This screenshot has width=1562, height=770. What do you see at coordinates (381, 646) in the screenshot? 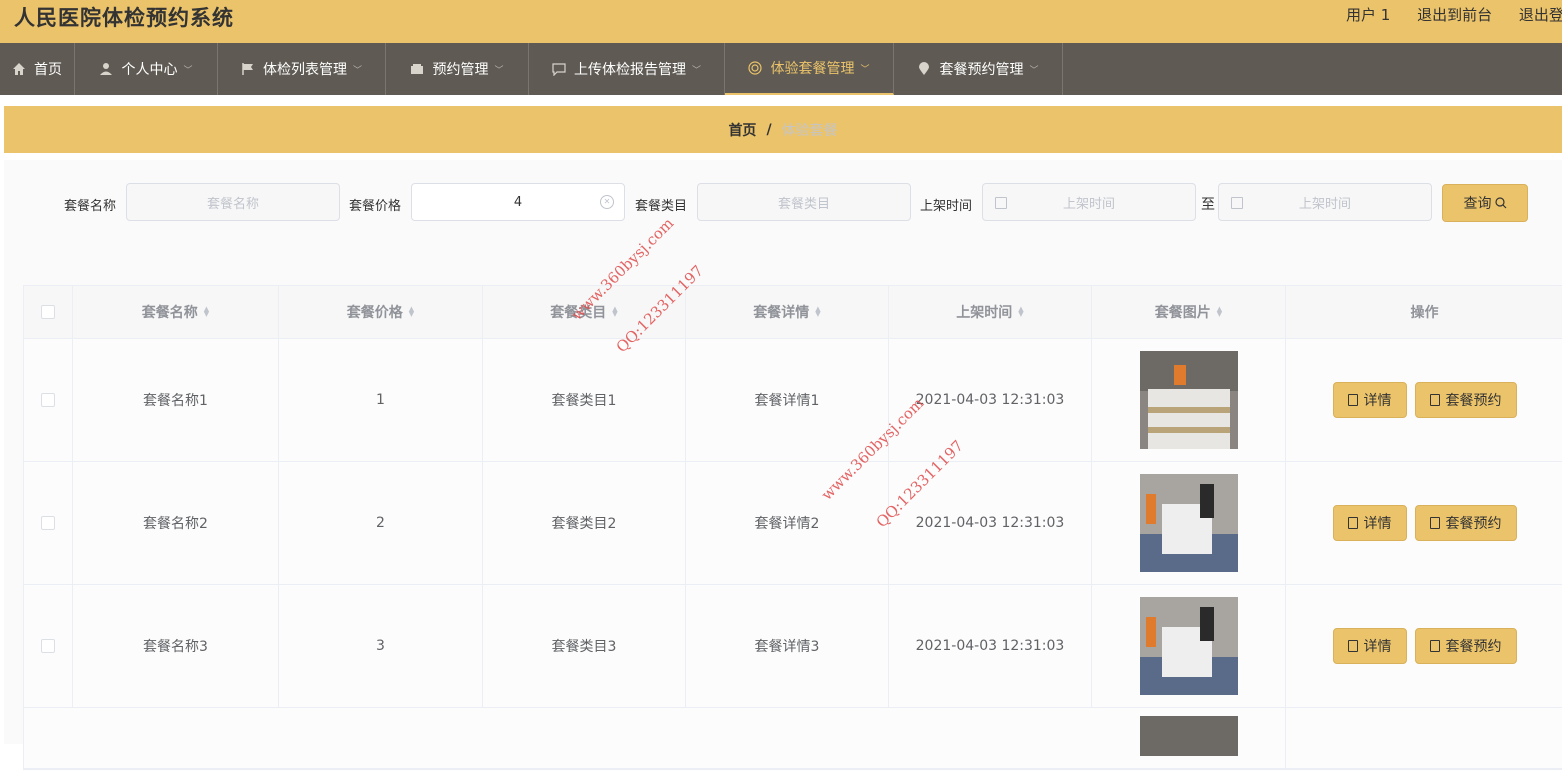
I see `cell-price: 3` at bounding box center [381, 646].